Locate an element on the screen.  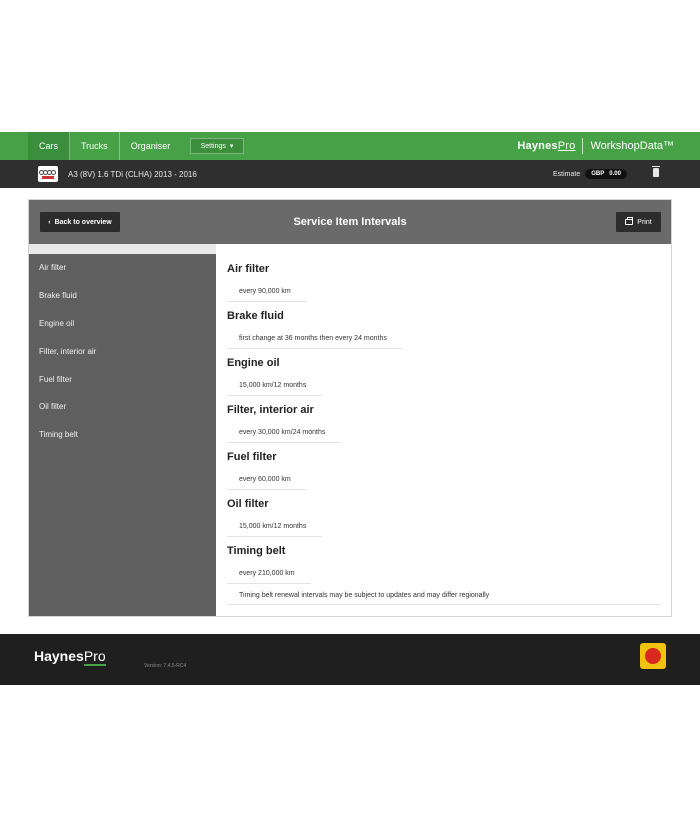
brand-divider is located at coordinates (583, 146).